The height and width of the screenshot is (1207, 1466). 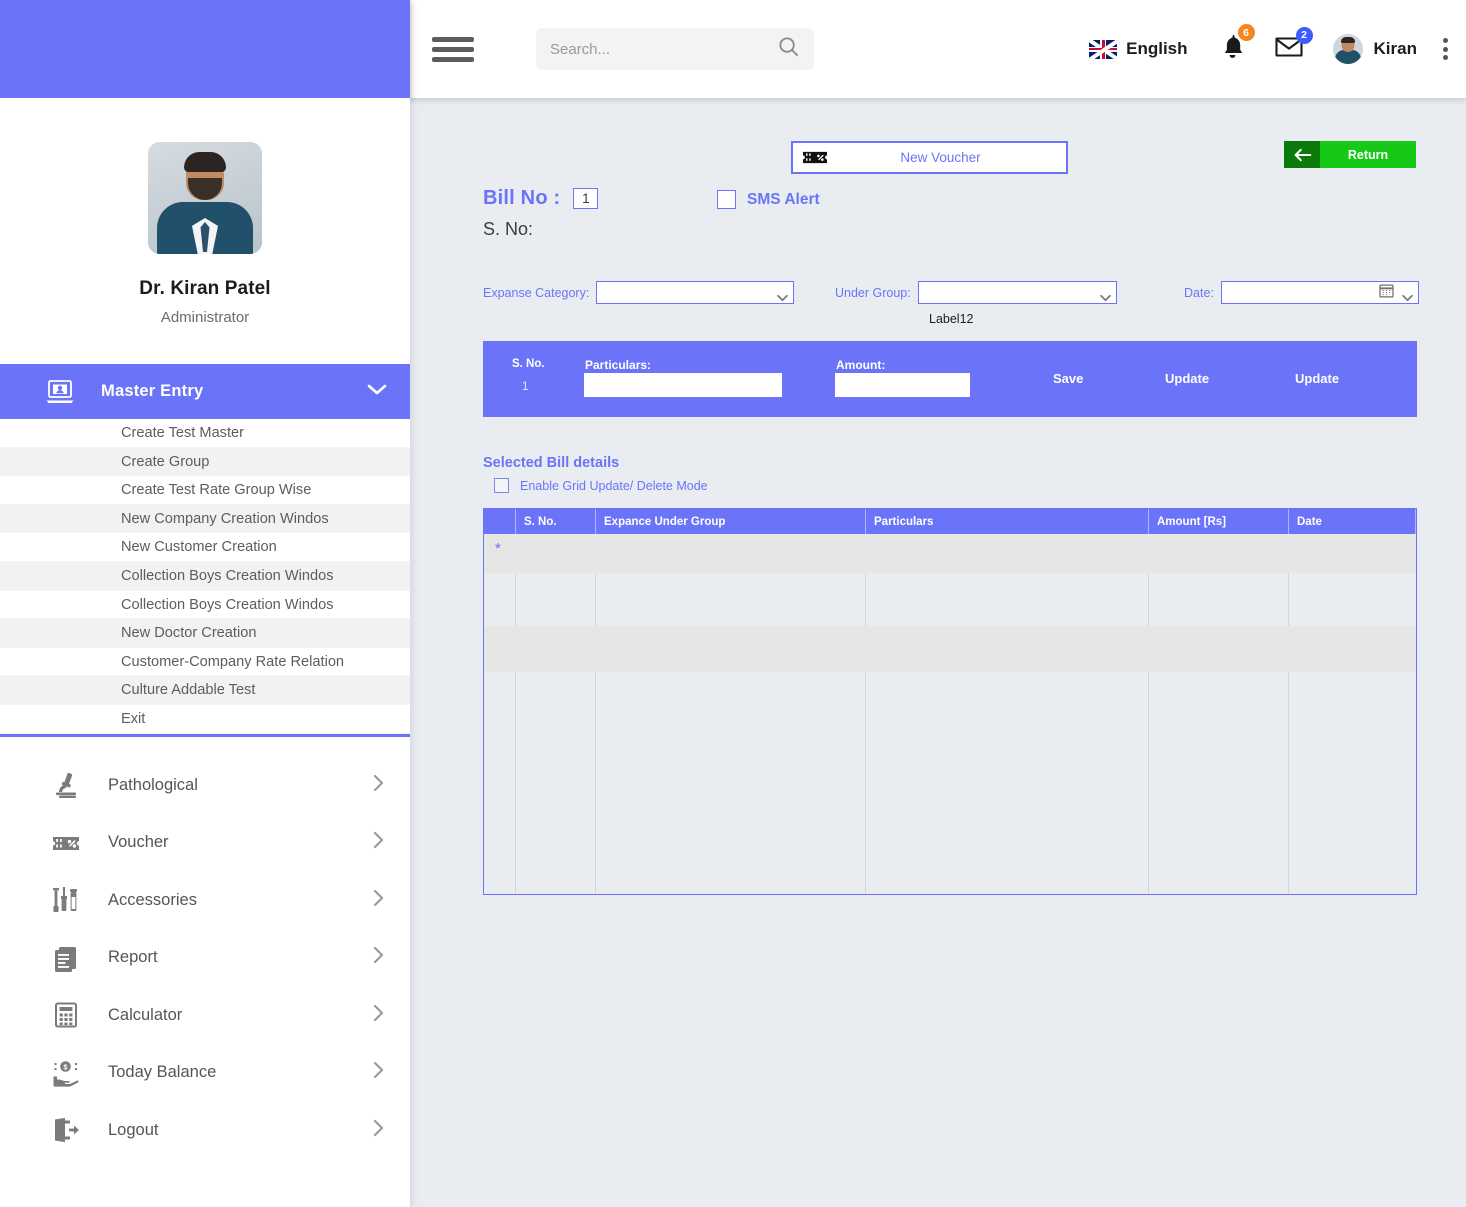 I want to click on sidebar-item-master-entry: Master Entry, so click(x=205, y=391).